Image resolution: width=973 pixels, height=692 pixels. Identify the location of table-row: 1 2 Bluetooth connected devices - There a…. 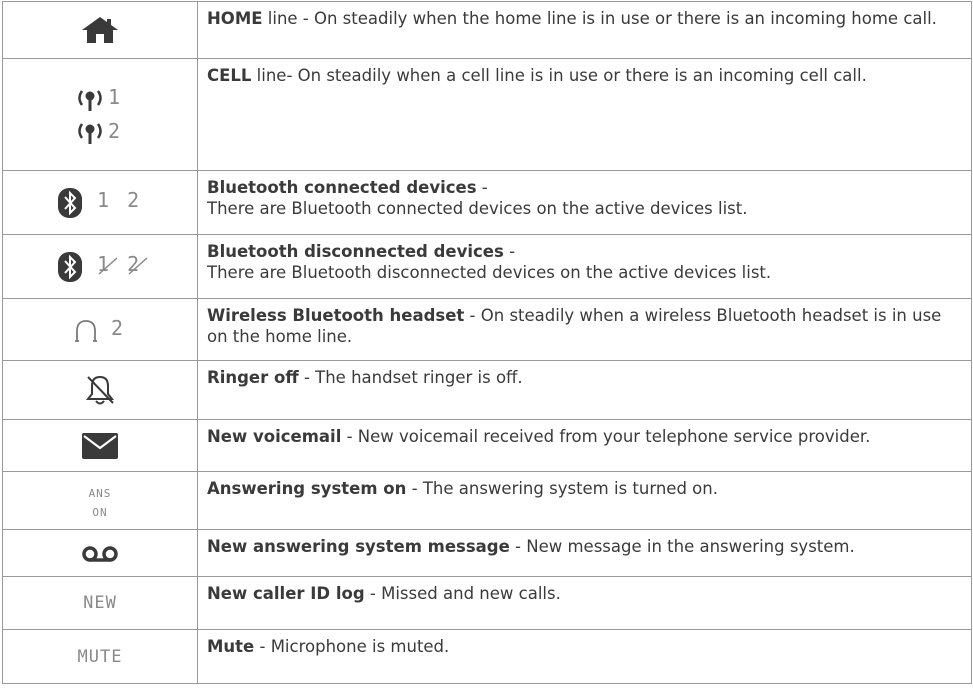
(487, 202).